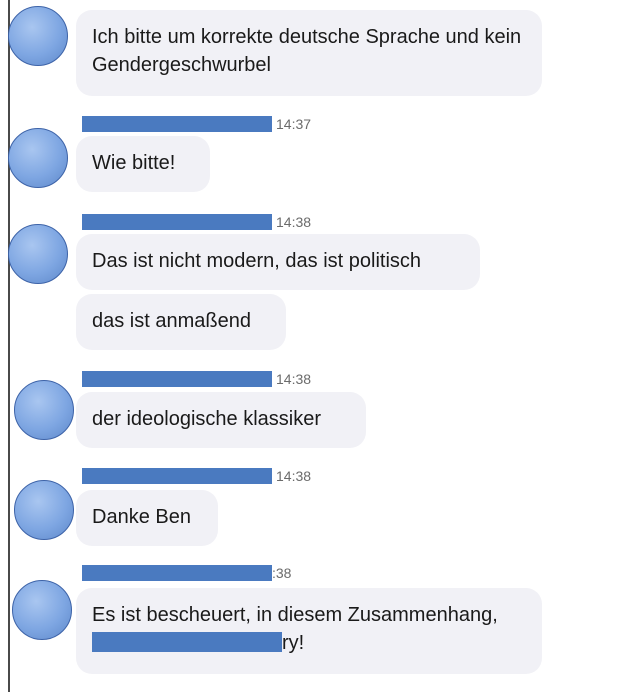  I want to click on message-meta: :38, so click(186, 573).